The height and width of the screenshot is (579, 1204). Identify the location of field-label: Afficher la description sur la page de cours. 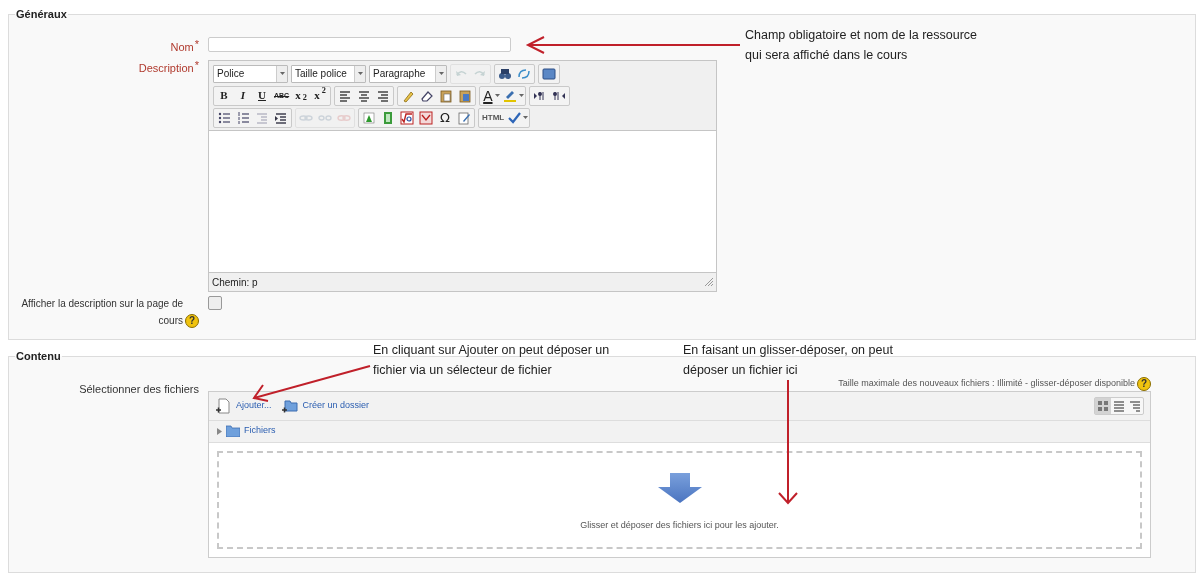
(101, 312).